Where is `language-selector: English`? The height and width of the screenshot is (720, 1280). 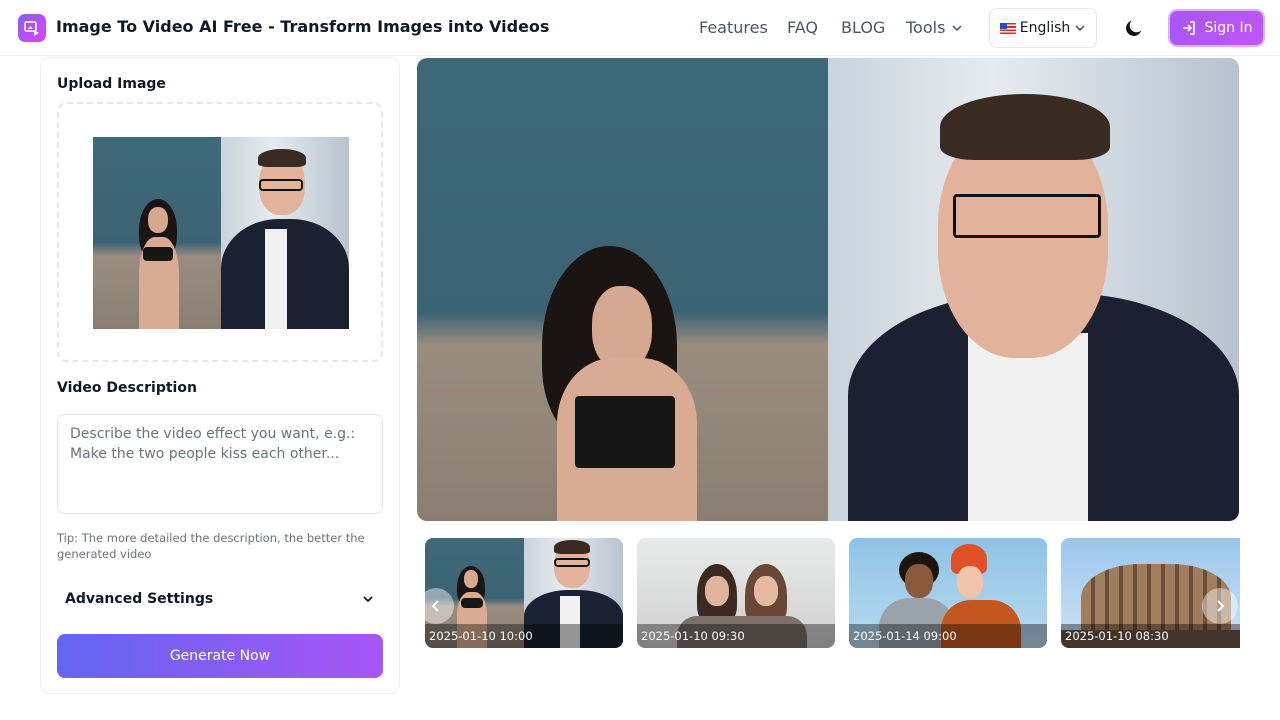 language-selector: English is located at coordinates (1043, 28).